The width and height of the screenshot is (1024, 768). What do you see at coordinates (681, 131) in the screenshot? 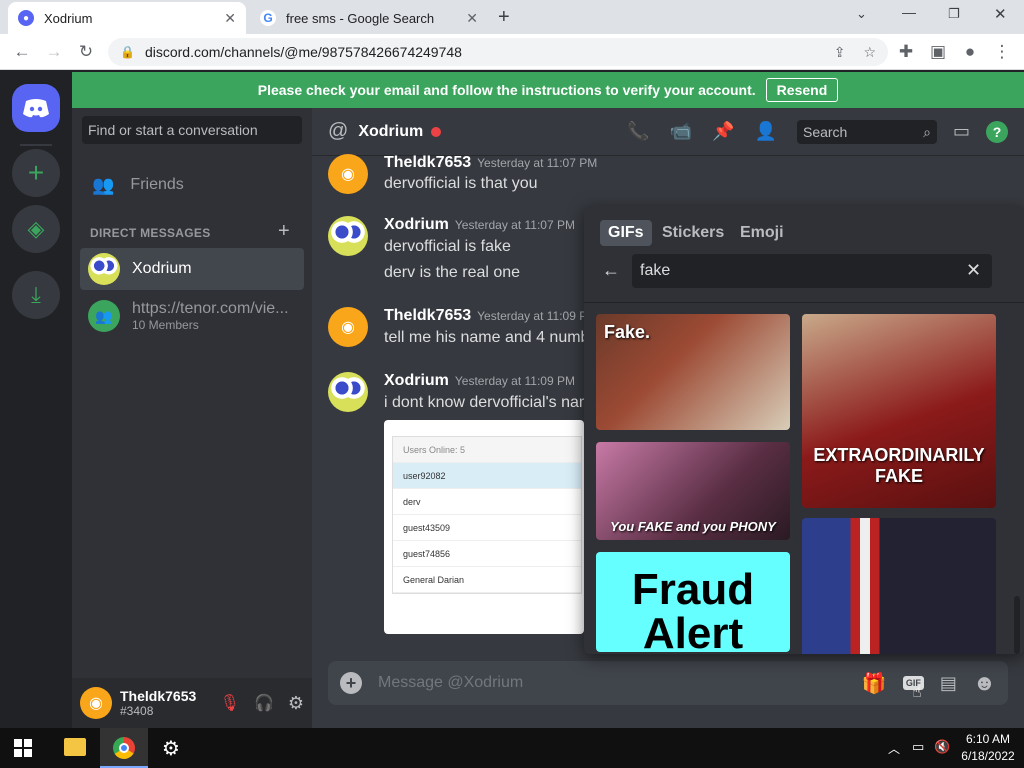
I see `video-call-icon: 📹` at bounding box center [681, 131].